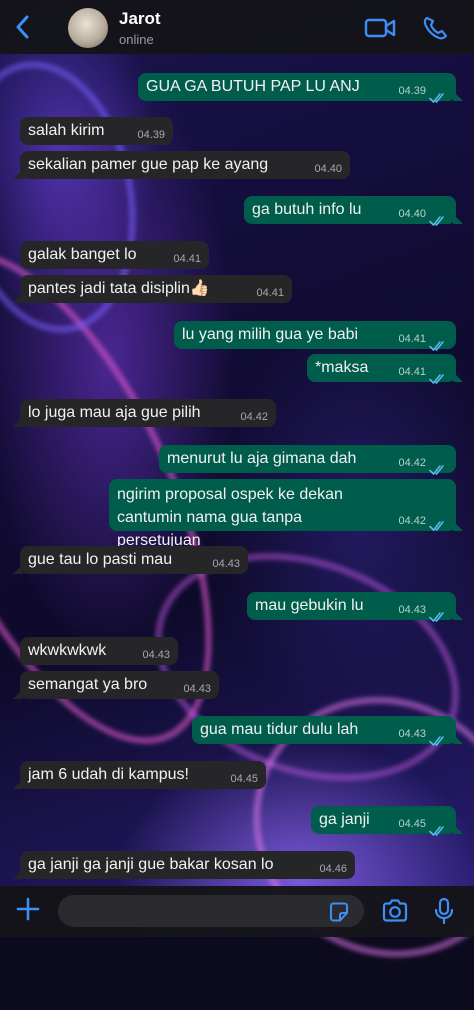  I want to click on camera-icon, so click(395, 911).